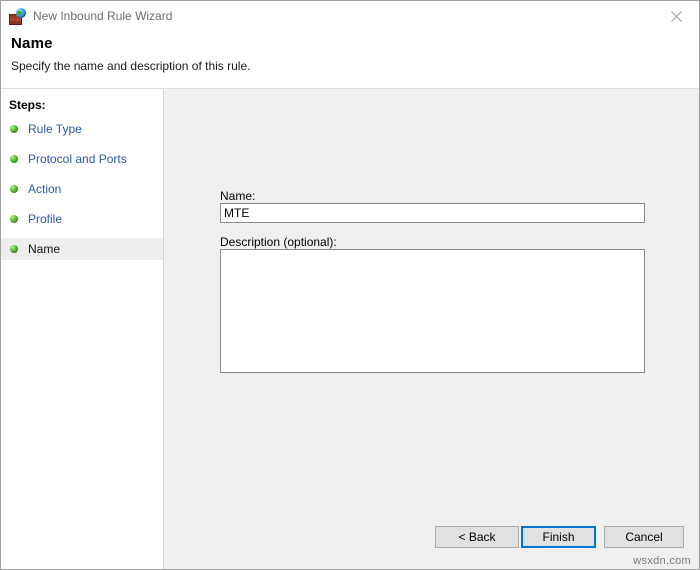 Image resolution: width=700 pixels, height=570 pixels. What do you see at coordinates (558, 537) in the screenshot?
I see `finish-button: Finish` at bounding box center [558, 537].